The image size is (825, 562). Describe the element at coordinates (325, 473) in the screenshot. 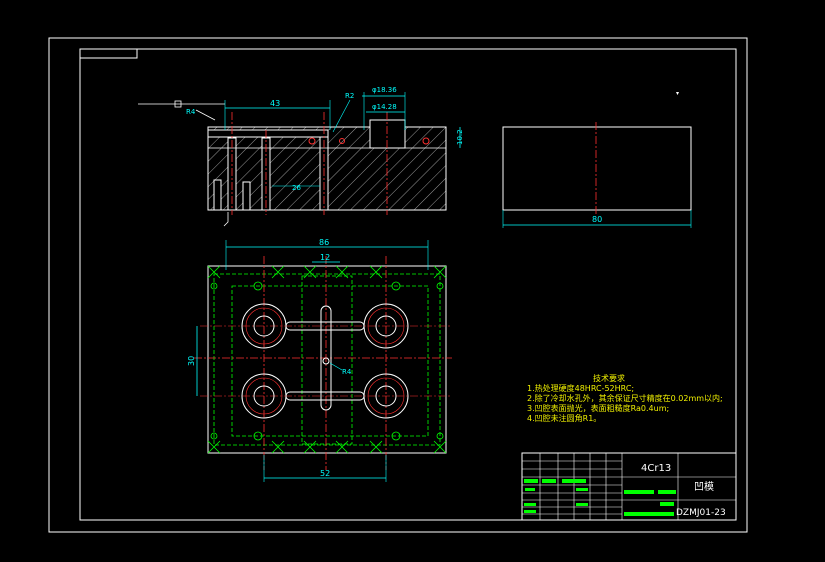

I see `dim-52: 52` at that location.